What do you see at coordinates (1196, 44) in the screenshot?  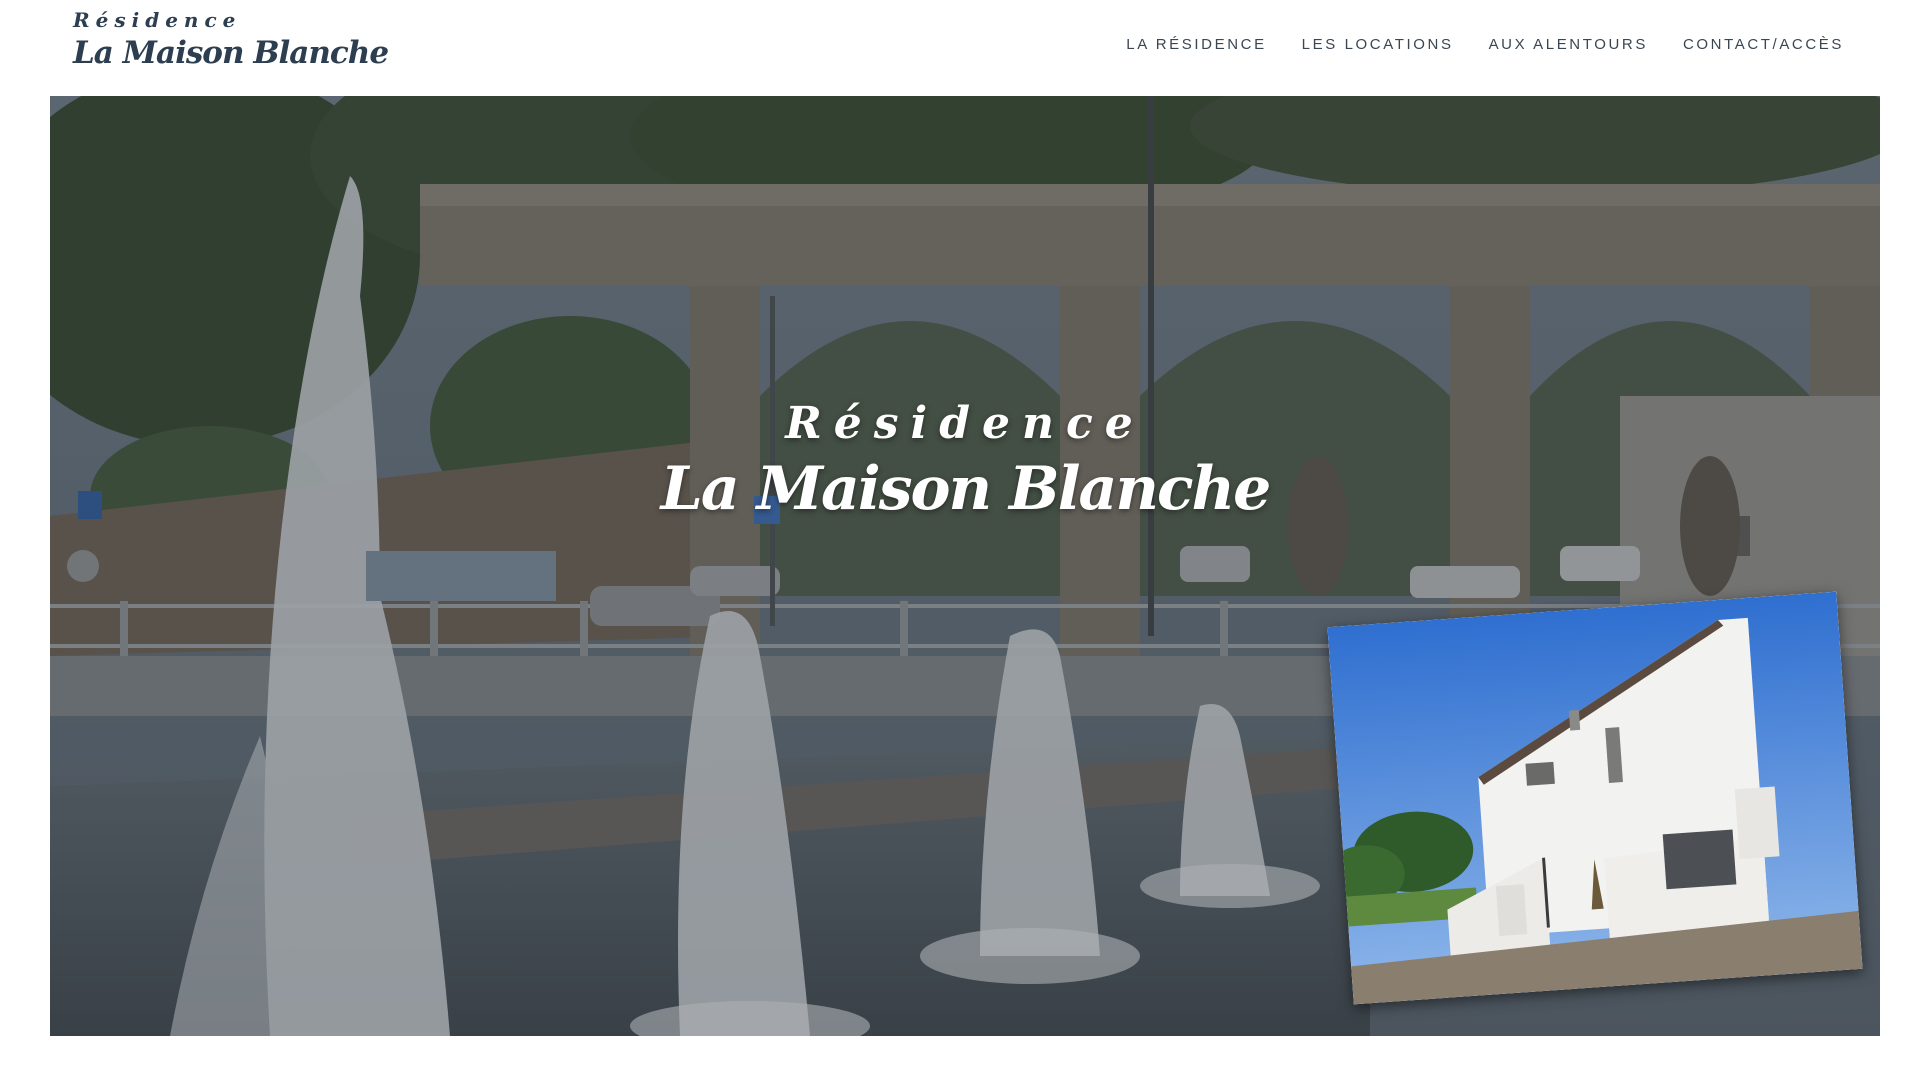 I see `nav-item-la-residence: LA RÉSIDENCE` at bounding box center [1196, 44].